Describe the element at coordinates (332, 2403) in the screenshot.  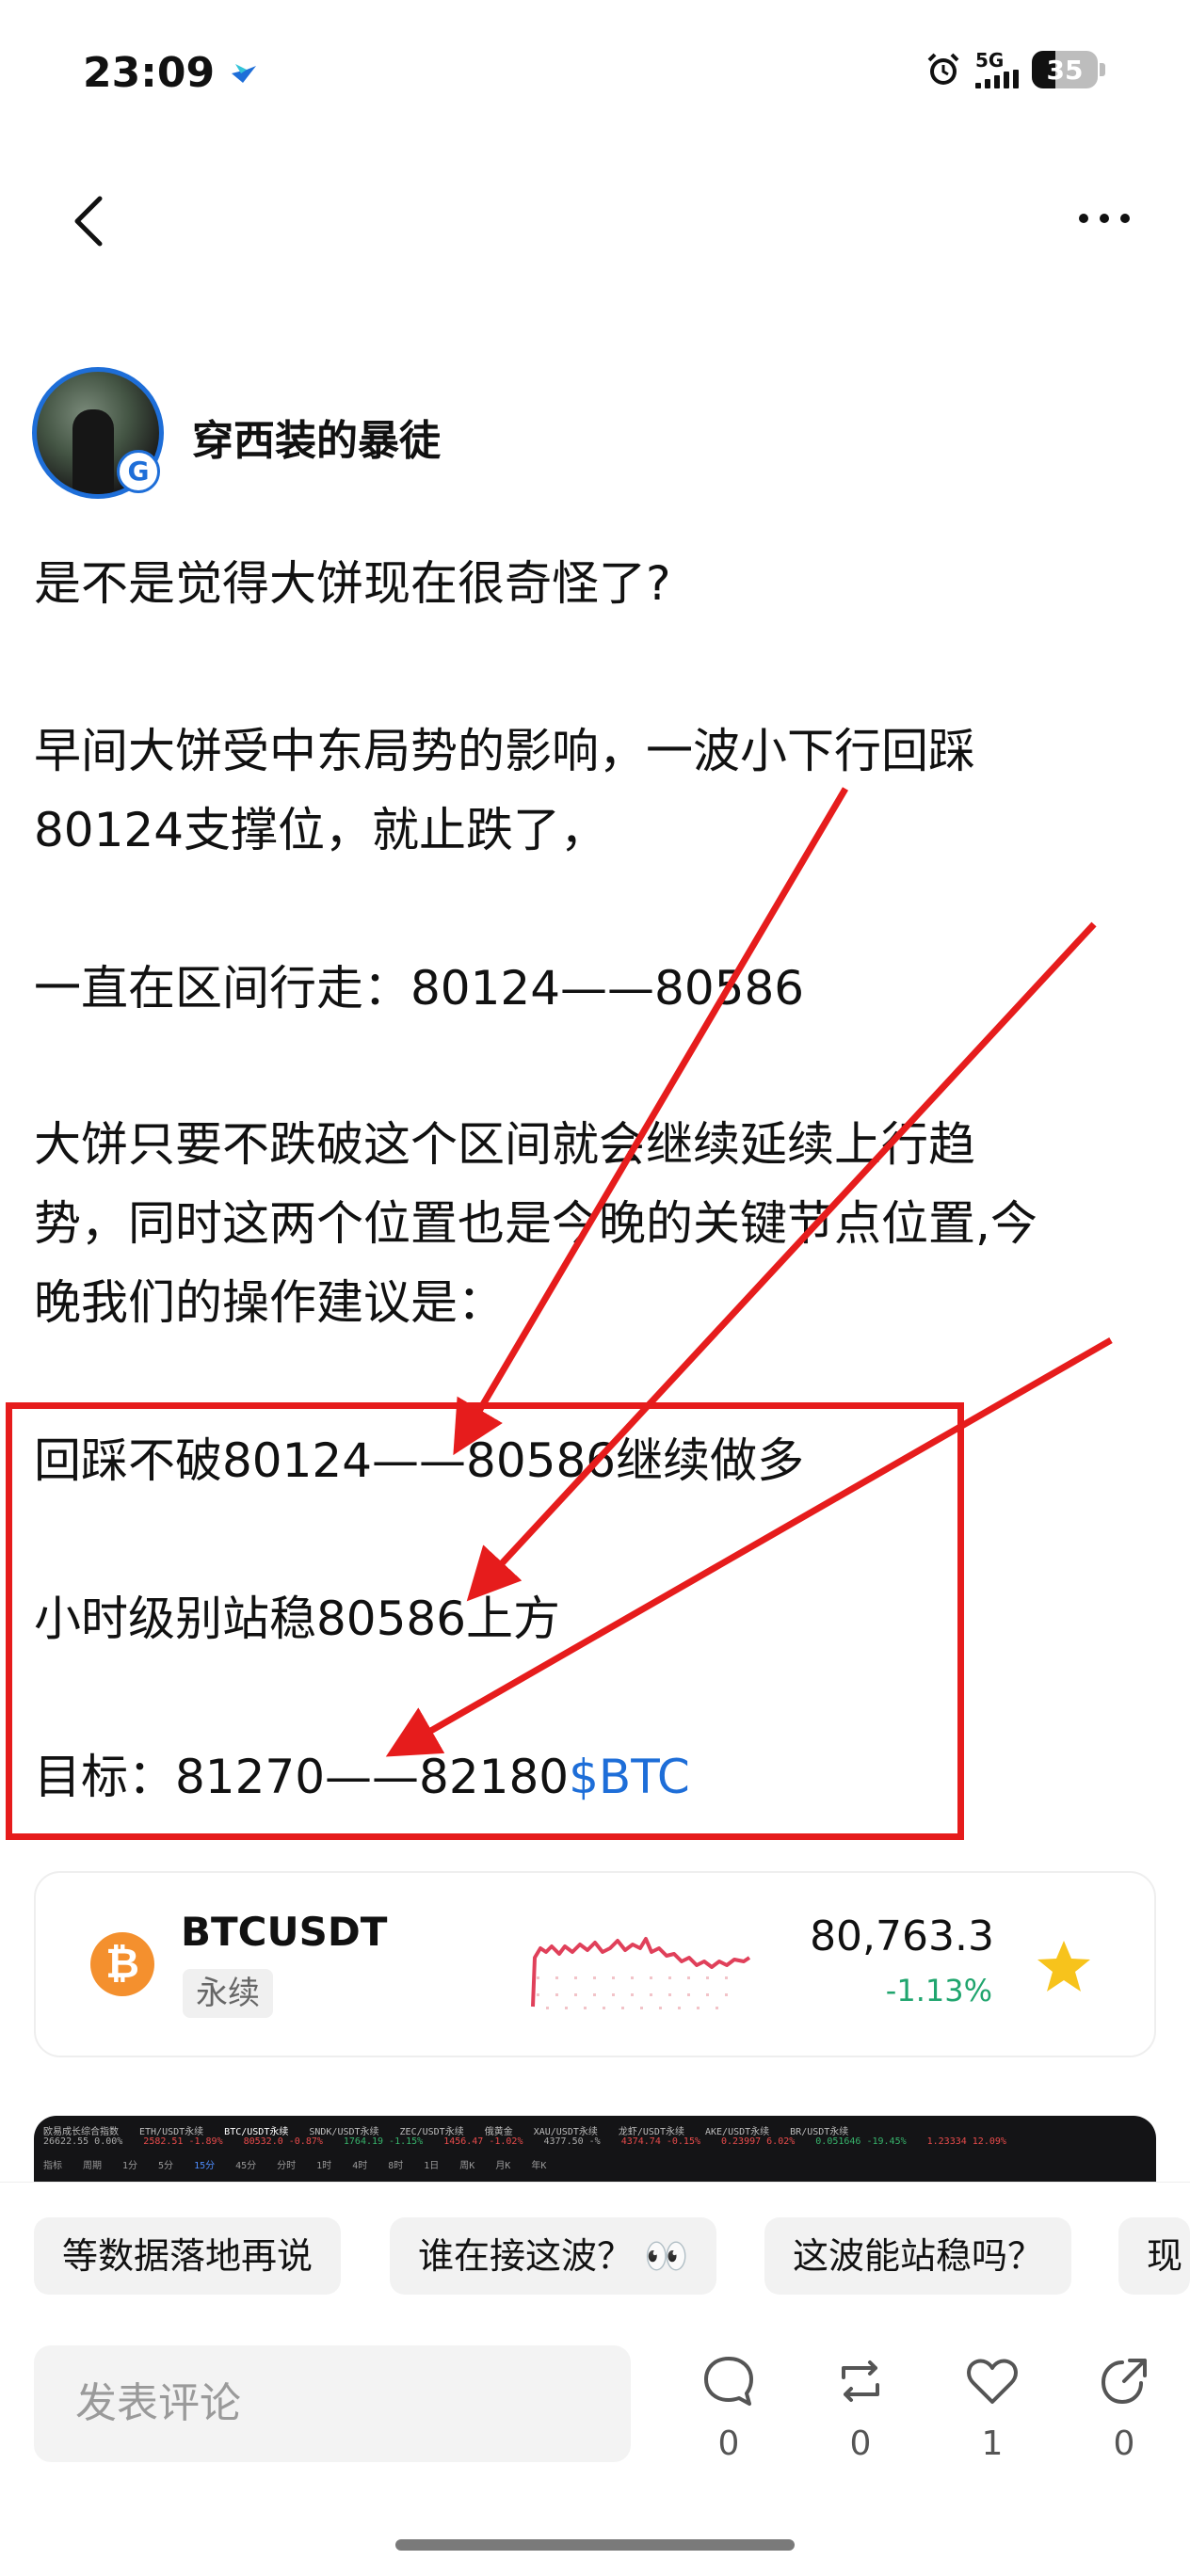
I see `comment-input: 发表评论` at that location.